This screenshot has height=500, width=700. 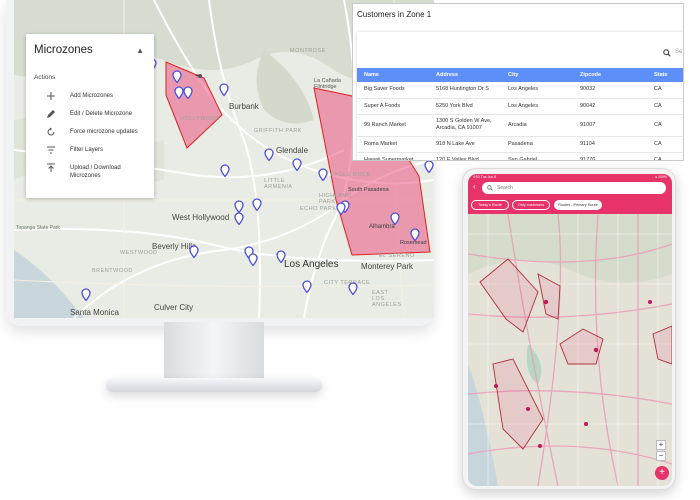 I want to click on map-label-glendale: Glendale, so click(x=292, y=150).